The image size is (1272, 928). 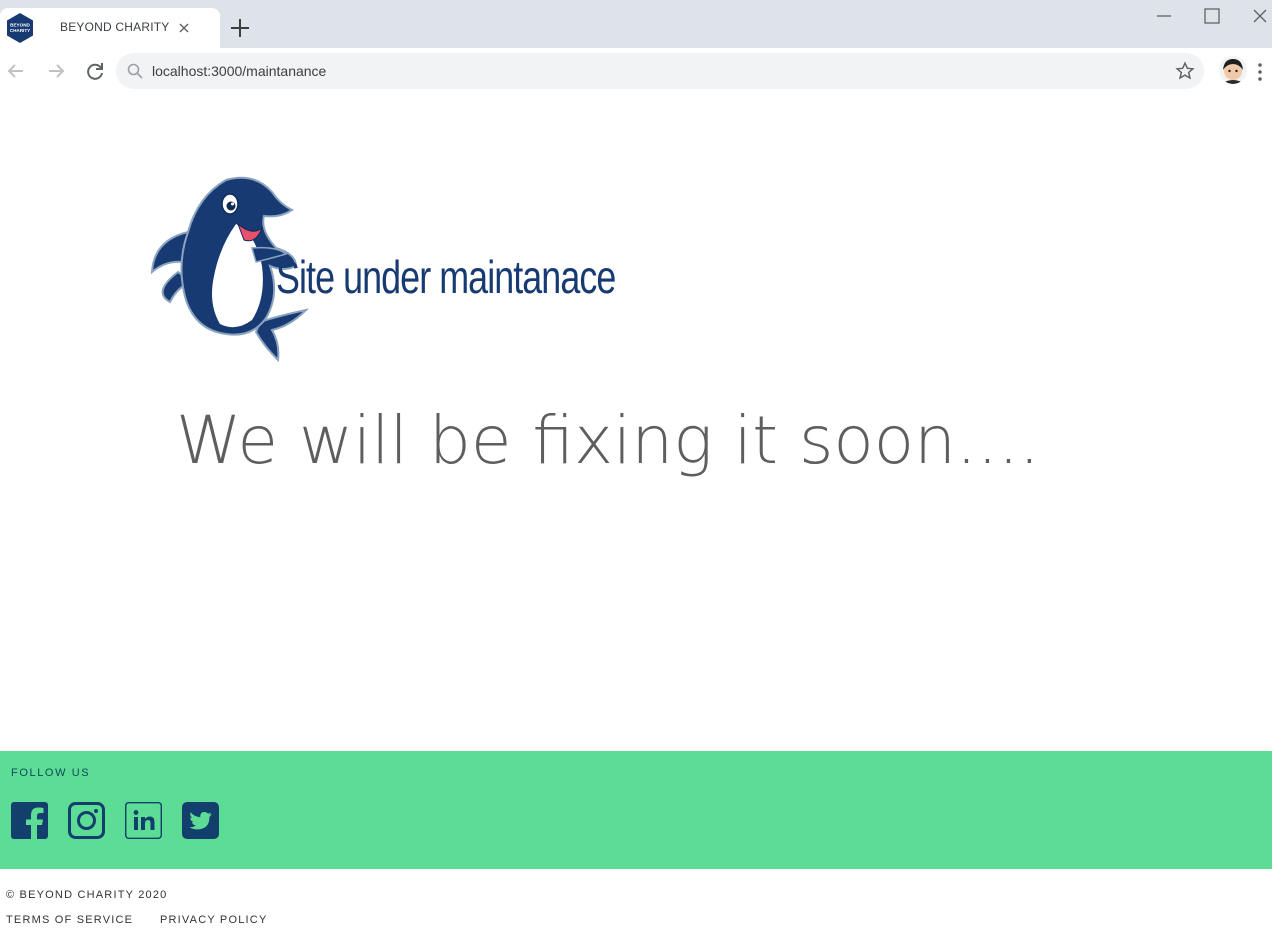 I want to click on follow-us-label: FOLLOW US, so click(x=51, y=773).